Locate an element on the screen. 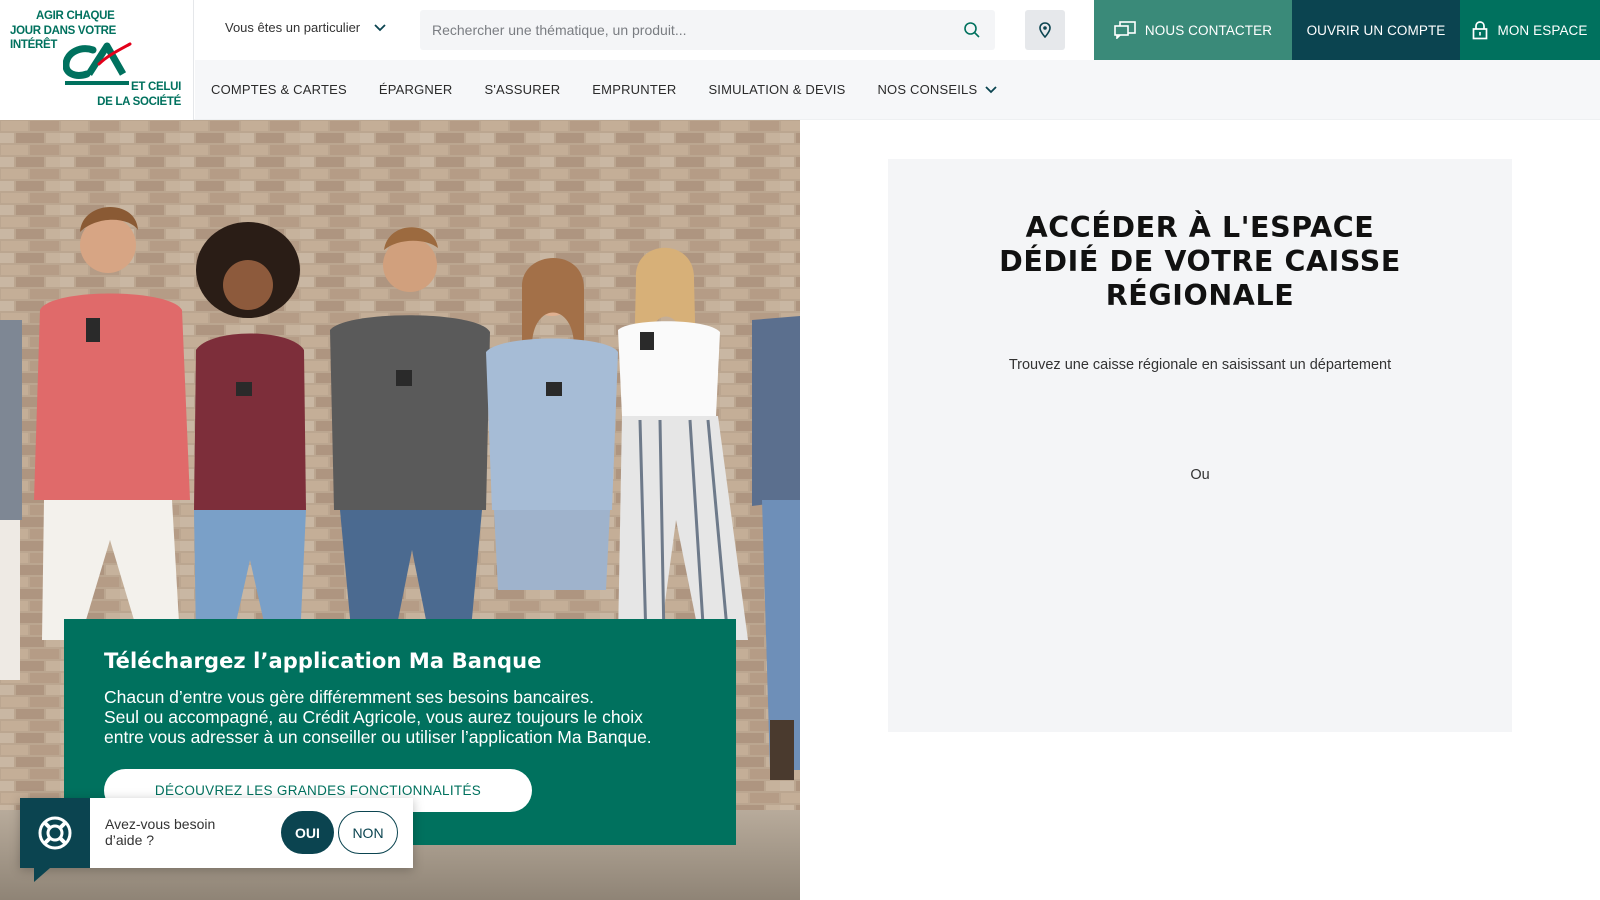  logo-tagline-bottom: ET CELUI DE LA SOCIÉTÉ is located at coordinates (139, 94).